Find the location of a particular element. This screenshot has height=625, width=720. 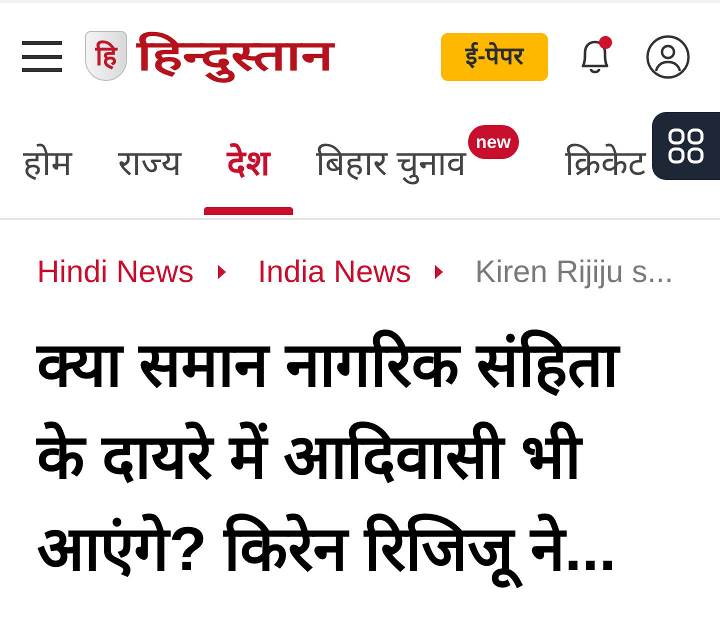

nav-tab: बिहार चुनाव new is located at coordinates (417, 164).